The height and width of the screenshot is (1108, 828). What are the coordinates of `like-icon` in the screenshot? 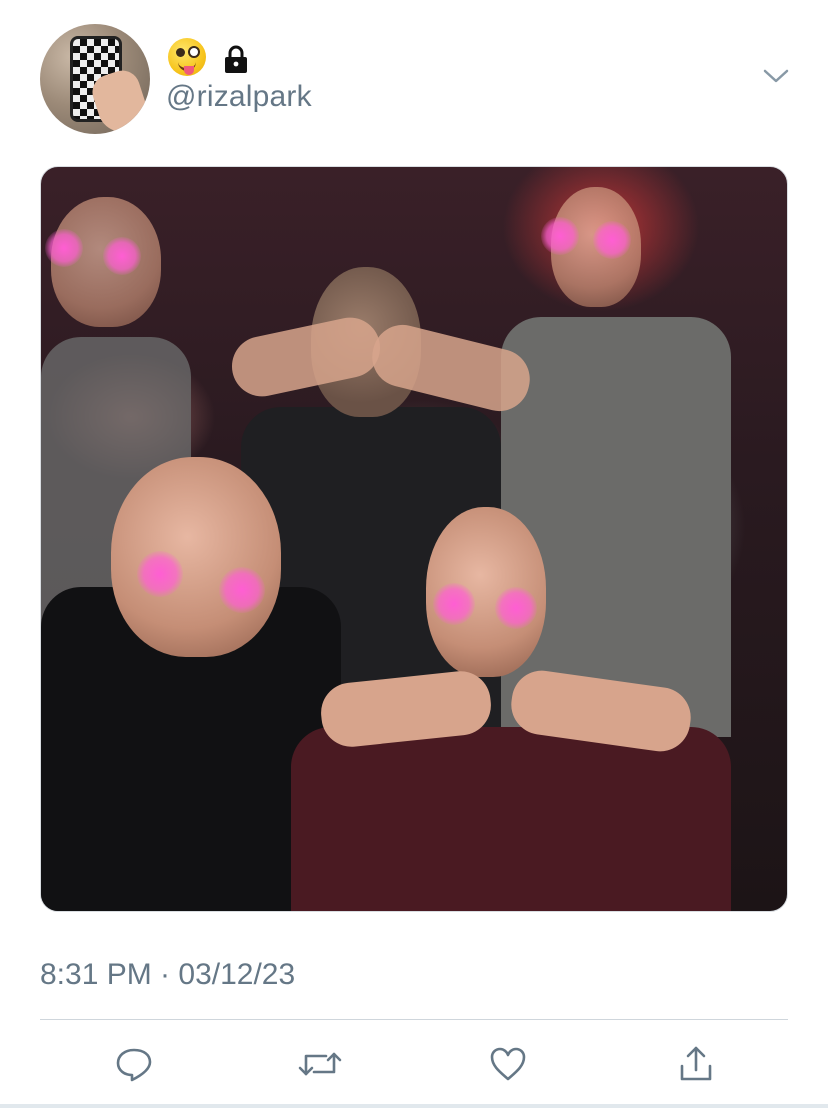 It's located at (508, 1064).